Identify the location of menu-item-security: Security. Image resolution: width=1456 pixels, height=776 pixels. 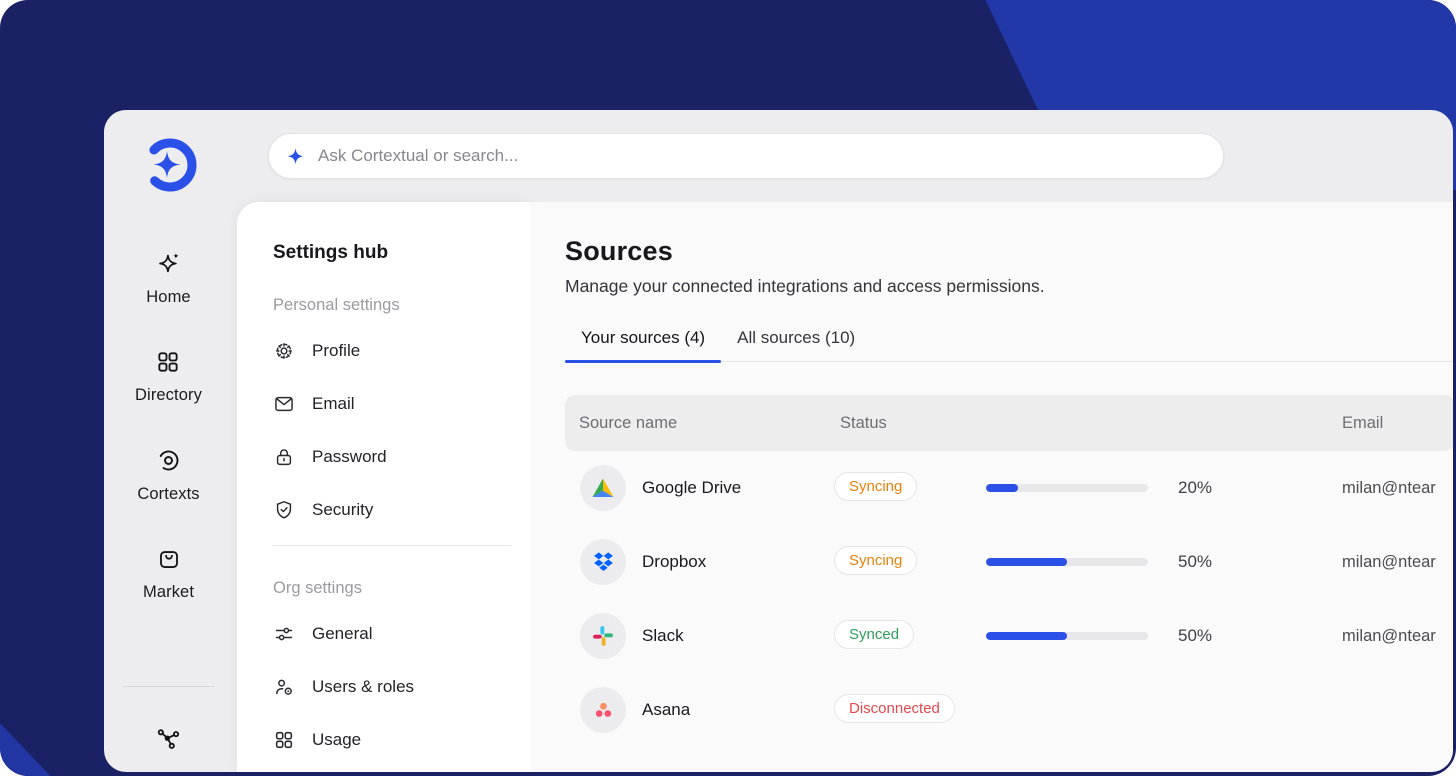
(392, 509).